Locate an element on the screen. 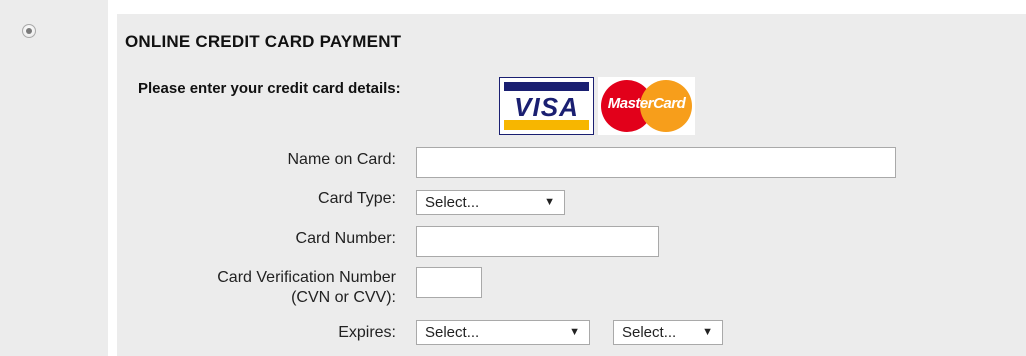 This screenshot has height=356, width=1026. expires-year-select: Select... ▼ is located at coordinates (668, 332).